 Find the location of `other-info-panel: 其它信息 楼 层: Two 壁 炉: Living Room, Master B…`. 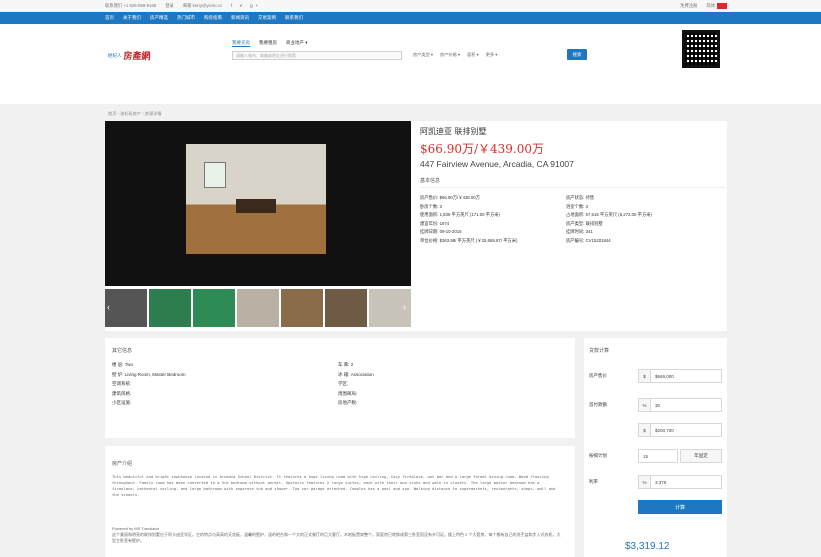

other-info-panel: 其它信息 楼 层: Two 壁 炉: Living Room, Master B… is located at coordinates (340, 388).